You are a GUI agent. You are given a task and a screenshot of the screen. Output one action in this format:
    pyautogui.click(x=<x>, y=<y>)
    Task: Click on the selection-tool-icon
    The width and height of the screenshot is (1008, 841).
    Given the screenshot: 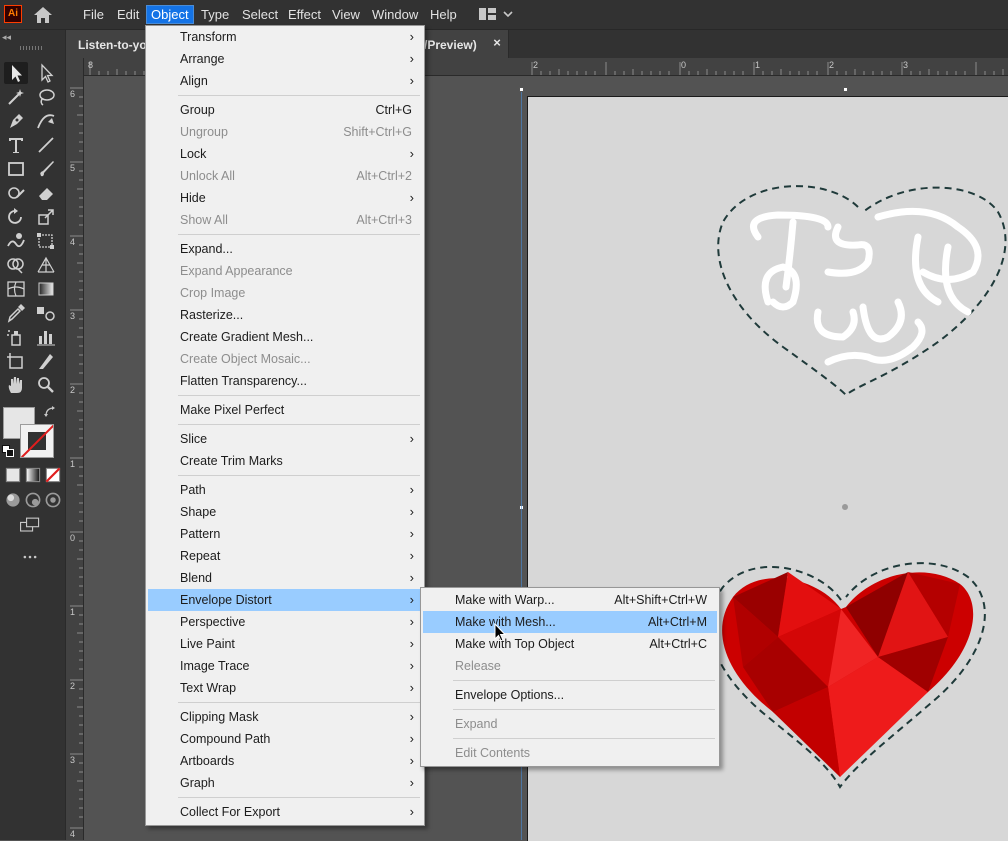 What is the action you would take?
    pyautogui.click(x=16, y=73)
    